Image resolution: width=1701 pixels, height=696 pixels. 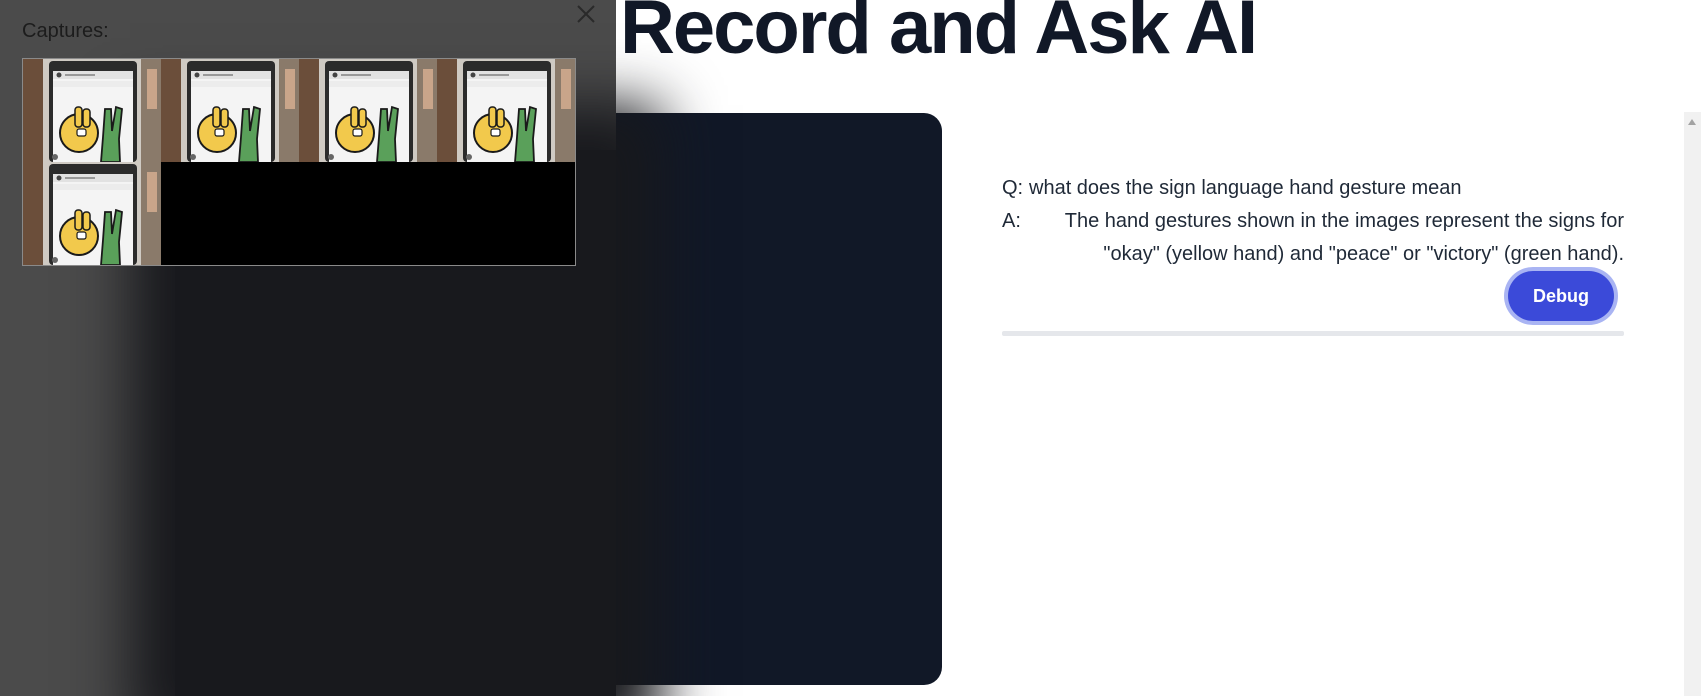 I want to click on debug-button: Debug, so click(x=1561, y=296).